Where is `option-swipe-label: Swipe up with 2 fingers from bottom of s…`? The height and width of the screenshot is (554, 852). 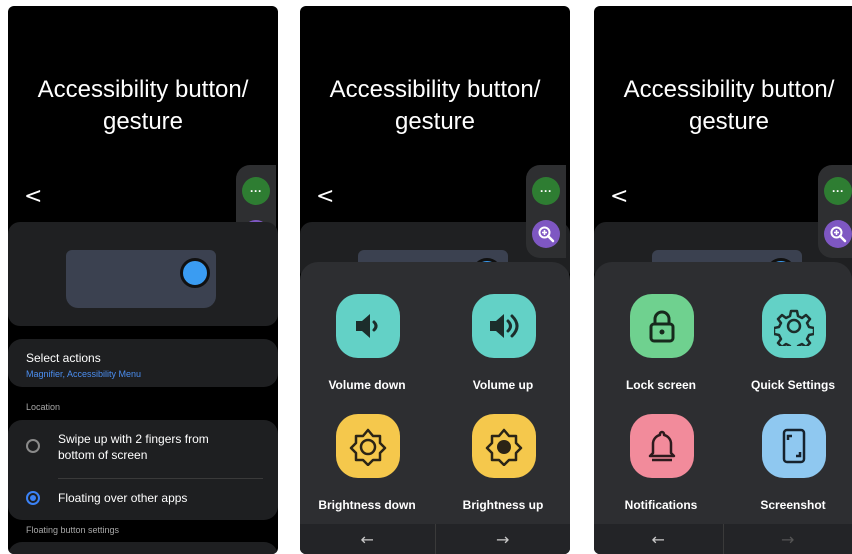
option-swipe-label: Swipe up with 2 fingers from bottom of s… is located at coordinates (148, 447).